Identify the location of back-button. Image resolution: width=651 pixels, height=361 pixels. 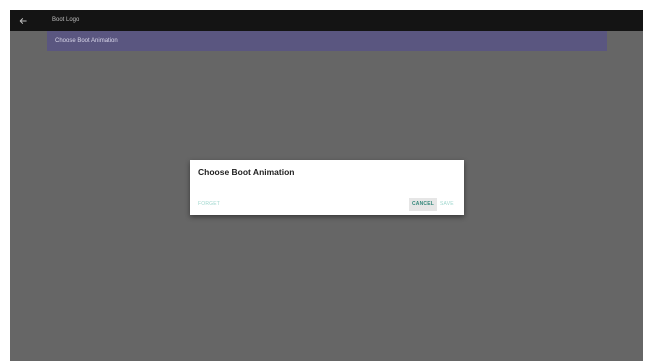
(23, 21).